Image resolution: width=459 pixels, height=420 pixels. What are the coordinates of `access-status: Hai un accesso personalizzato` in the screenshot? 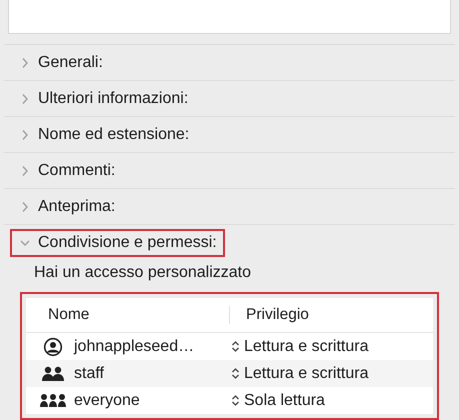 It's located at (142, 273).